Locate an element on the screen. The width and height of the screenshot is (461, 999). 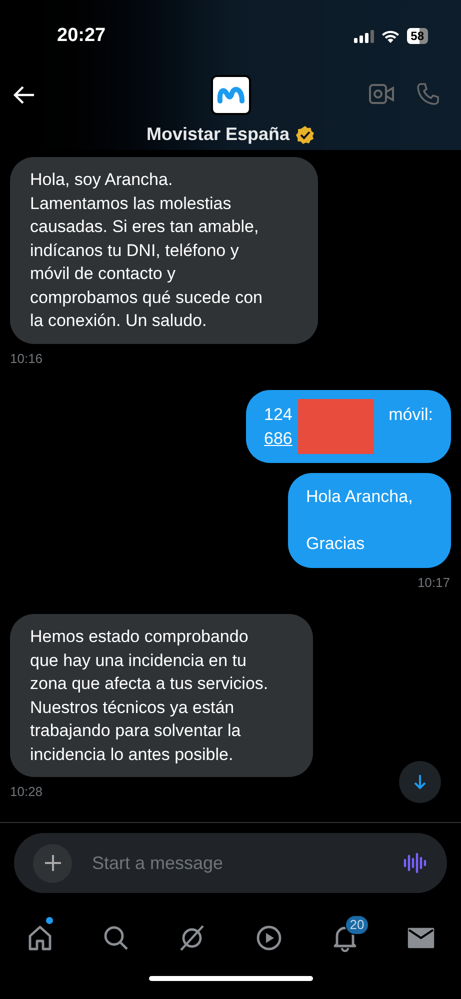
message-text: móvil: is located at coordinates (410, 415).